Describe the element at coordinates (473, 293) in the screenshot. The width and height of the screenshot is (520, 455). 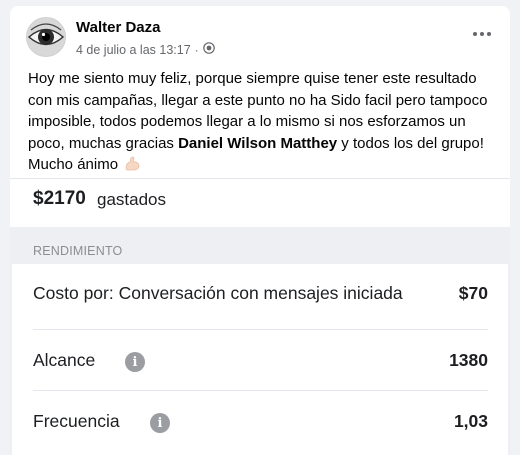
I see `metric-value: $70` at that location.